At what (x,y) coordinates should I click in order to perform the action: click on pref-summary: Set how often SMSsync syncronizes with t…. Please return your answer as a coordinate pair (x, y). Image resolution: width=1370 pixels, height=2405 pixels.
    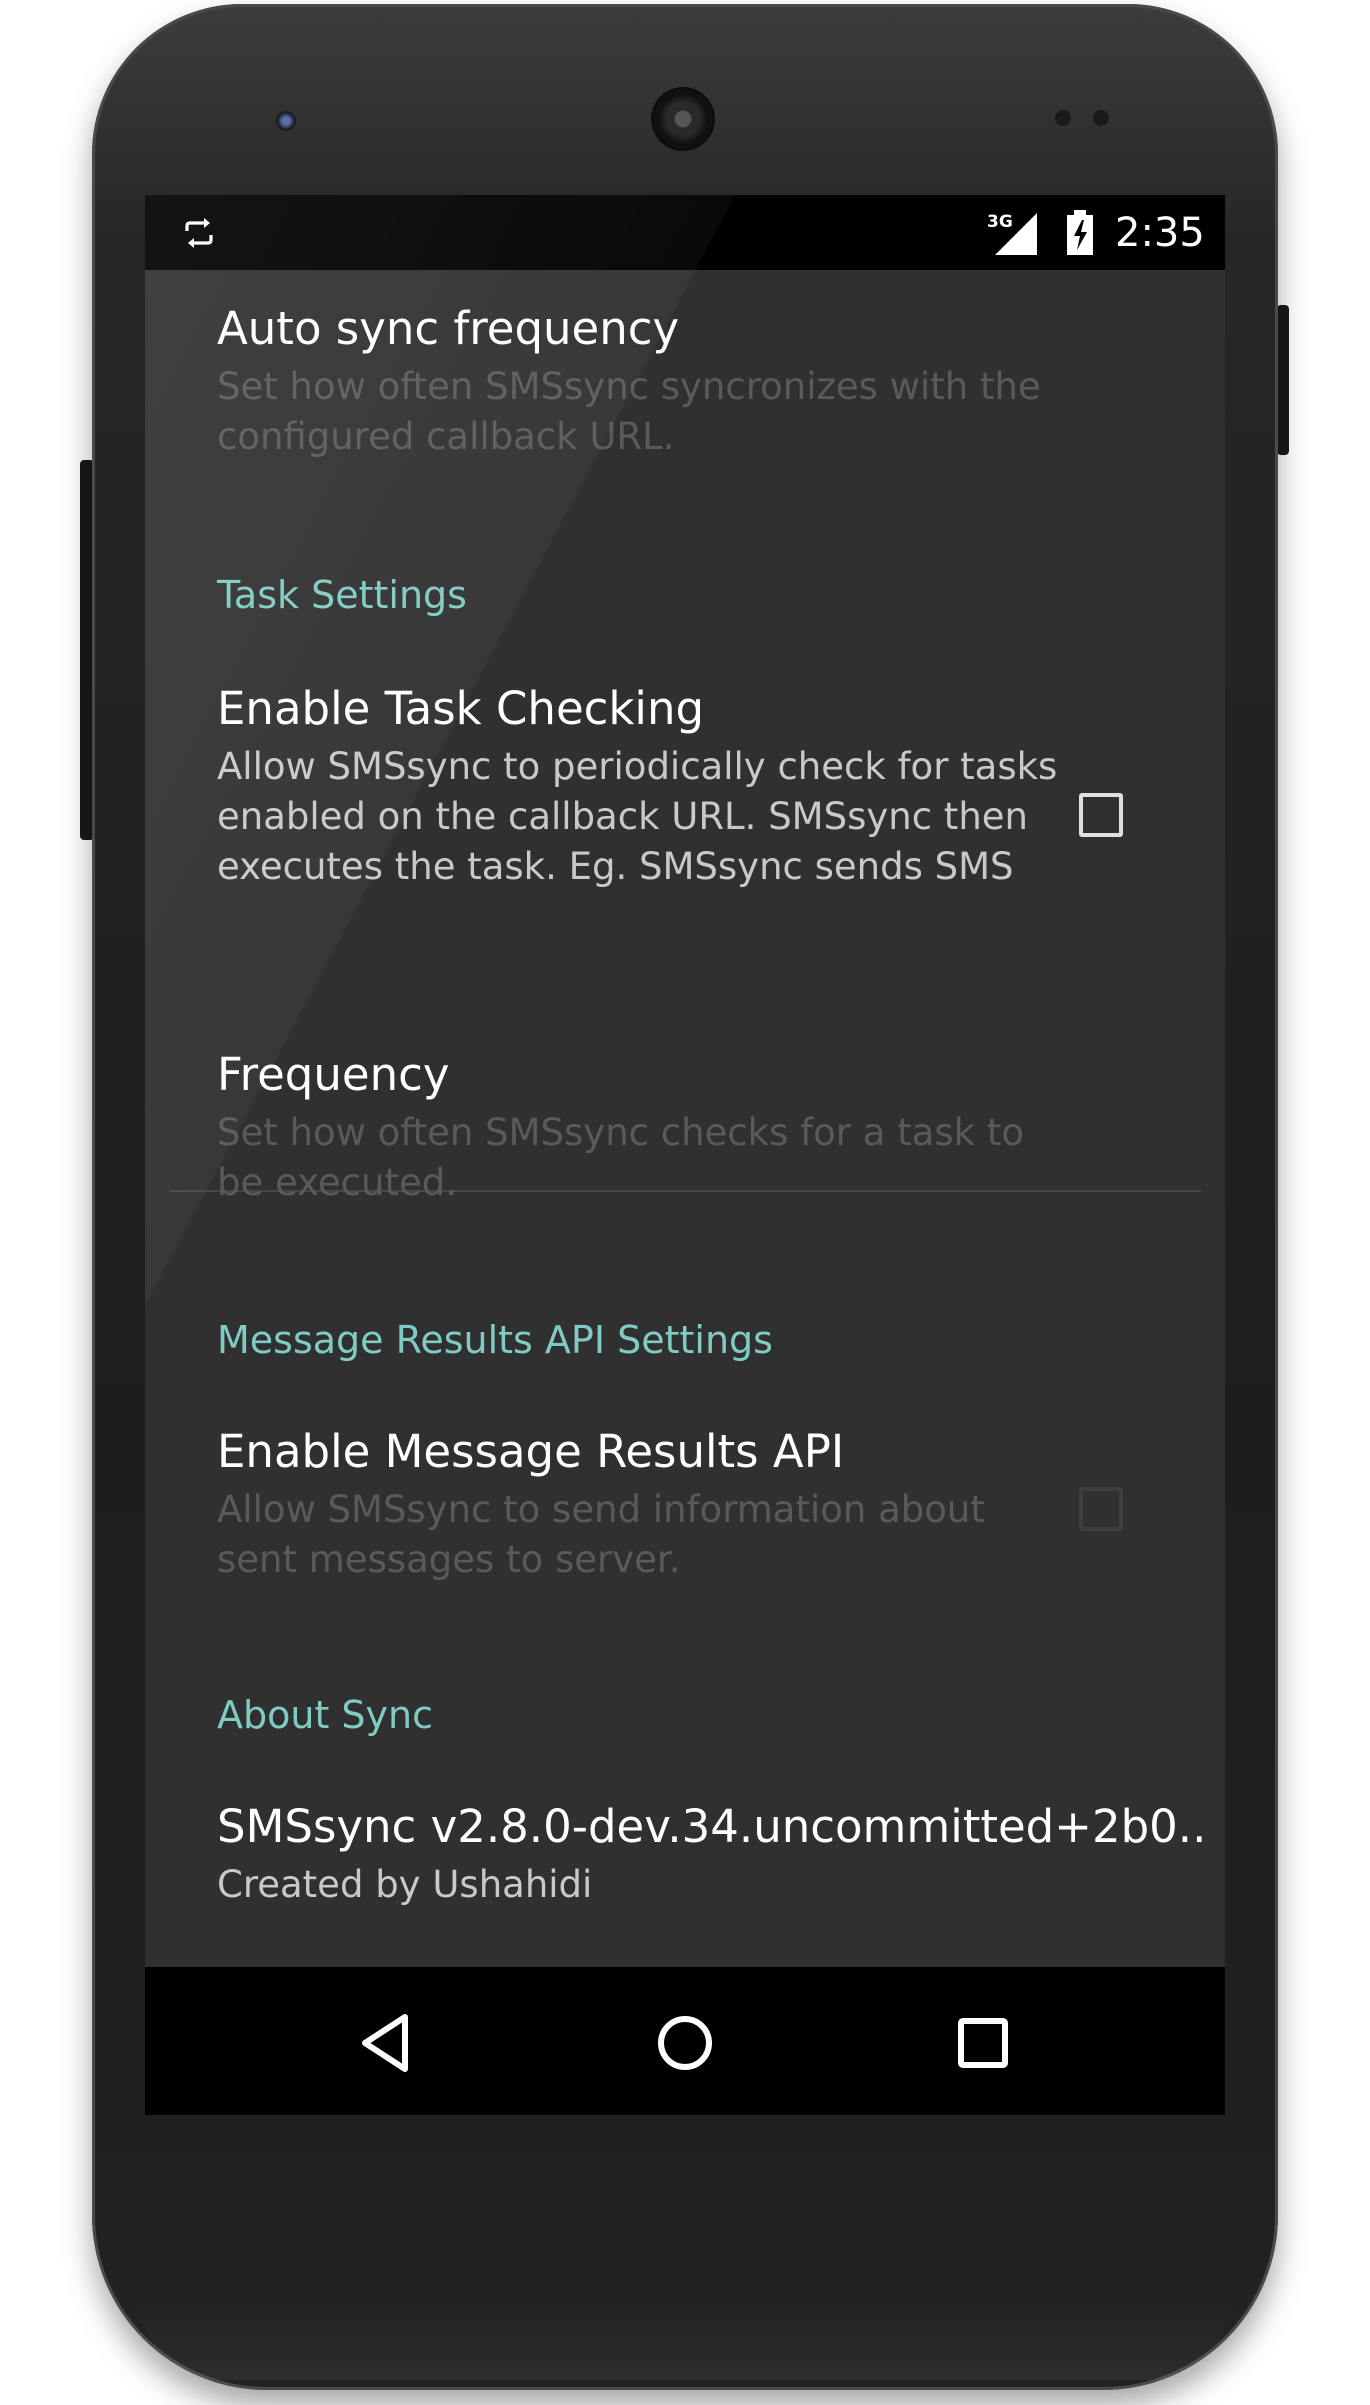
    Looking at the image, I should click on (629, 411).